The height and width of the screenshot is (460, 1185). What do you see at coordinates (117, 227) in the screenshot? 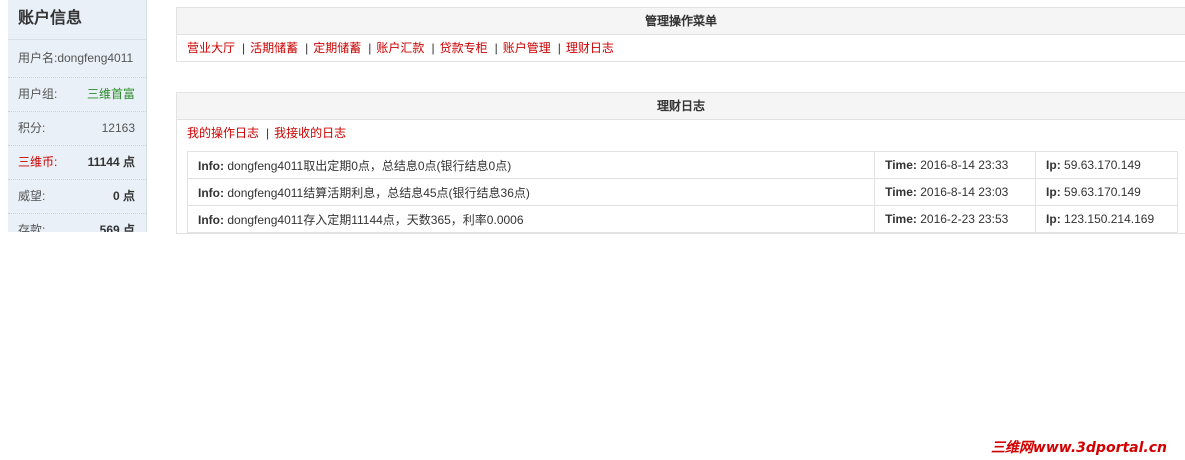
I see `deposit-value: 569 点` at bounding box center [117, 227].